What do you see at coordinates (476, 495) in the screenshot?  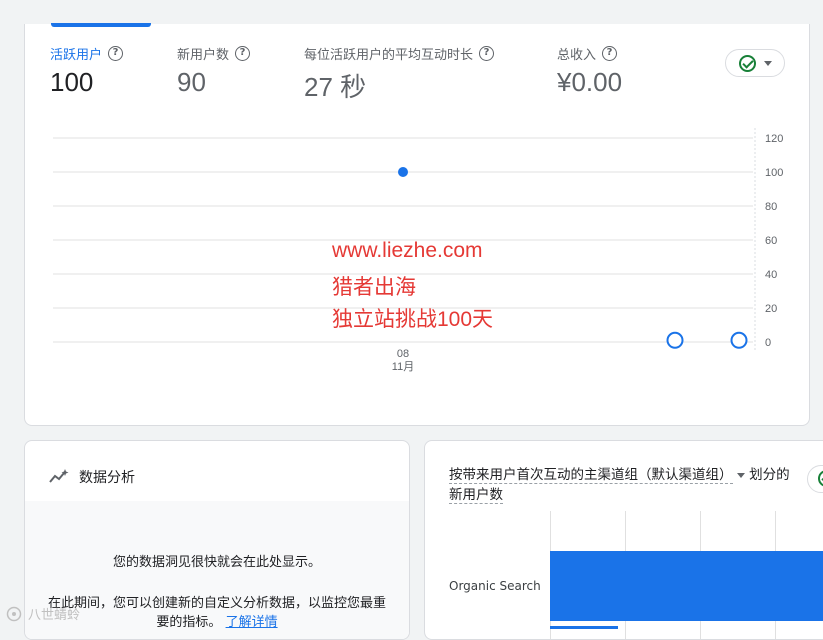 I see `metric-dropdown: 新用户数` at bounding box center [476, 495].